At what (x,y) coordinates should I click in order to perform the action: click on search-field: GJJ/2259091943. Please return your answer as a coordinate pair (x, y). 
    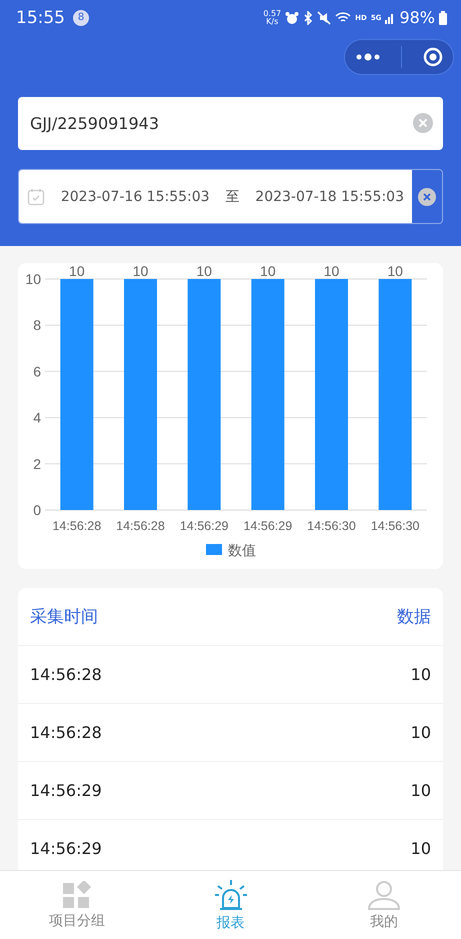
    Looking at the image, I should click on (230, 123).